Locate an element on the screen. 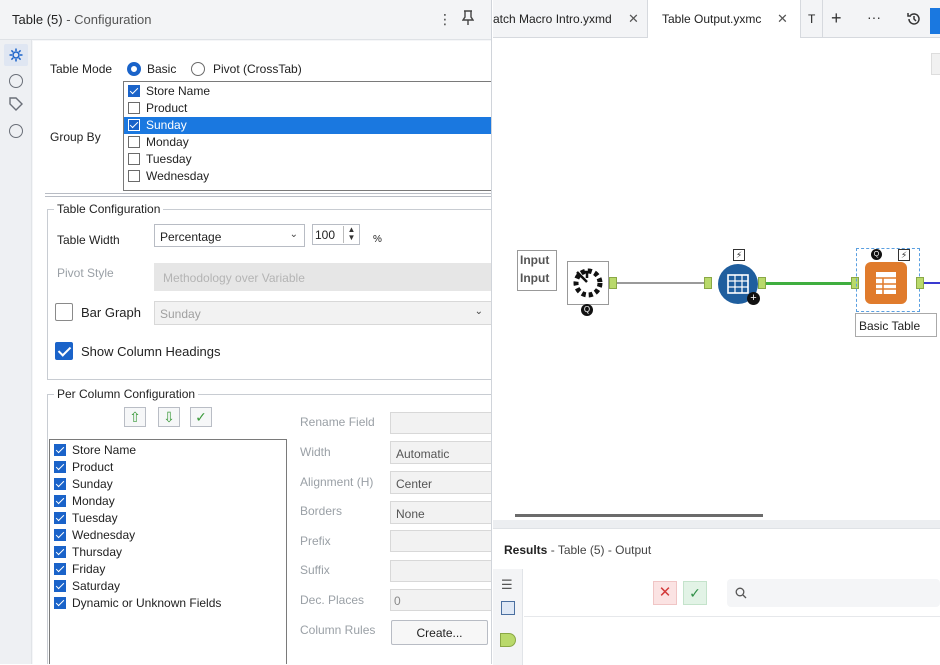  macro-input-tool is located at coordinates (588, 283).